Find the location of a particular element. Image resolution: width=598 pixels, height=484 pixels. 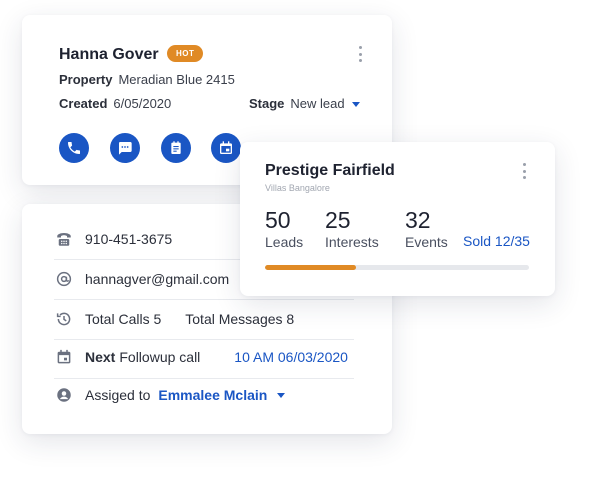

property-row: Property Meradian Blue 2415 is located at coordinates (147, 79).